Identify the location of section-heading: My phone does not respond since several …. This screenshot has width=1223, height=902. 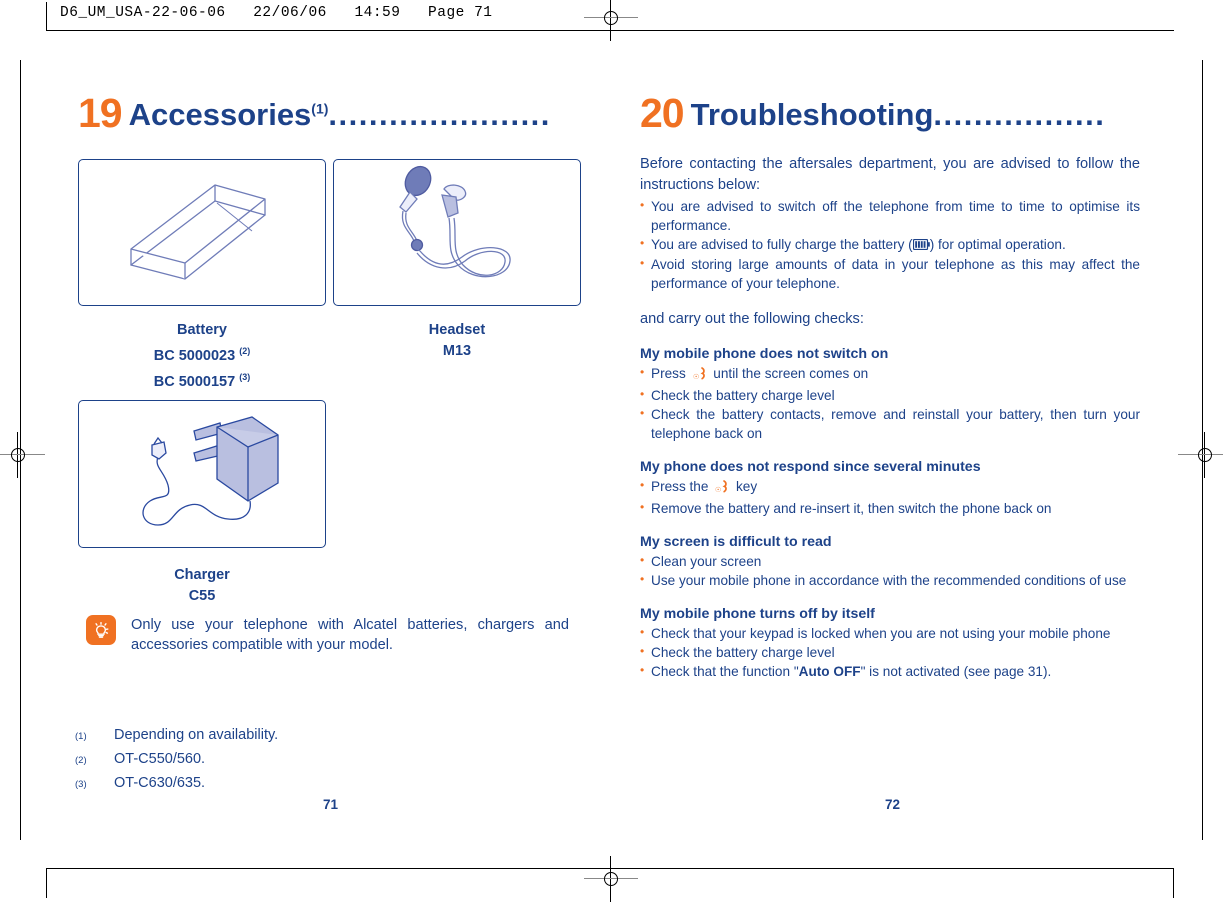
(810, 466).